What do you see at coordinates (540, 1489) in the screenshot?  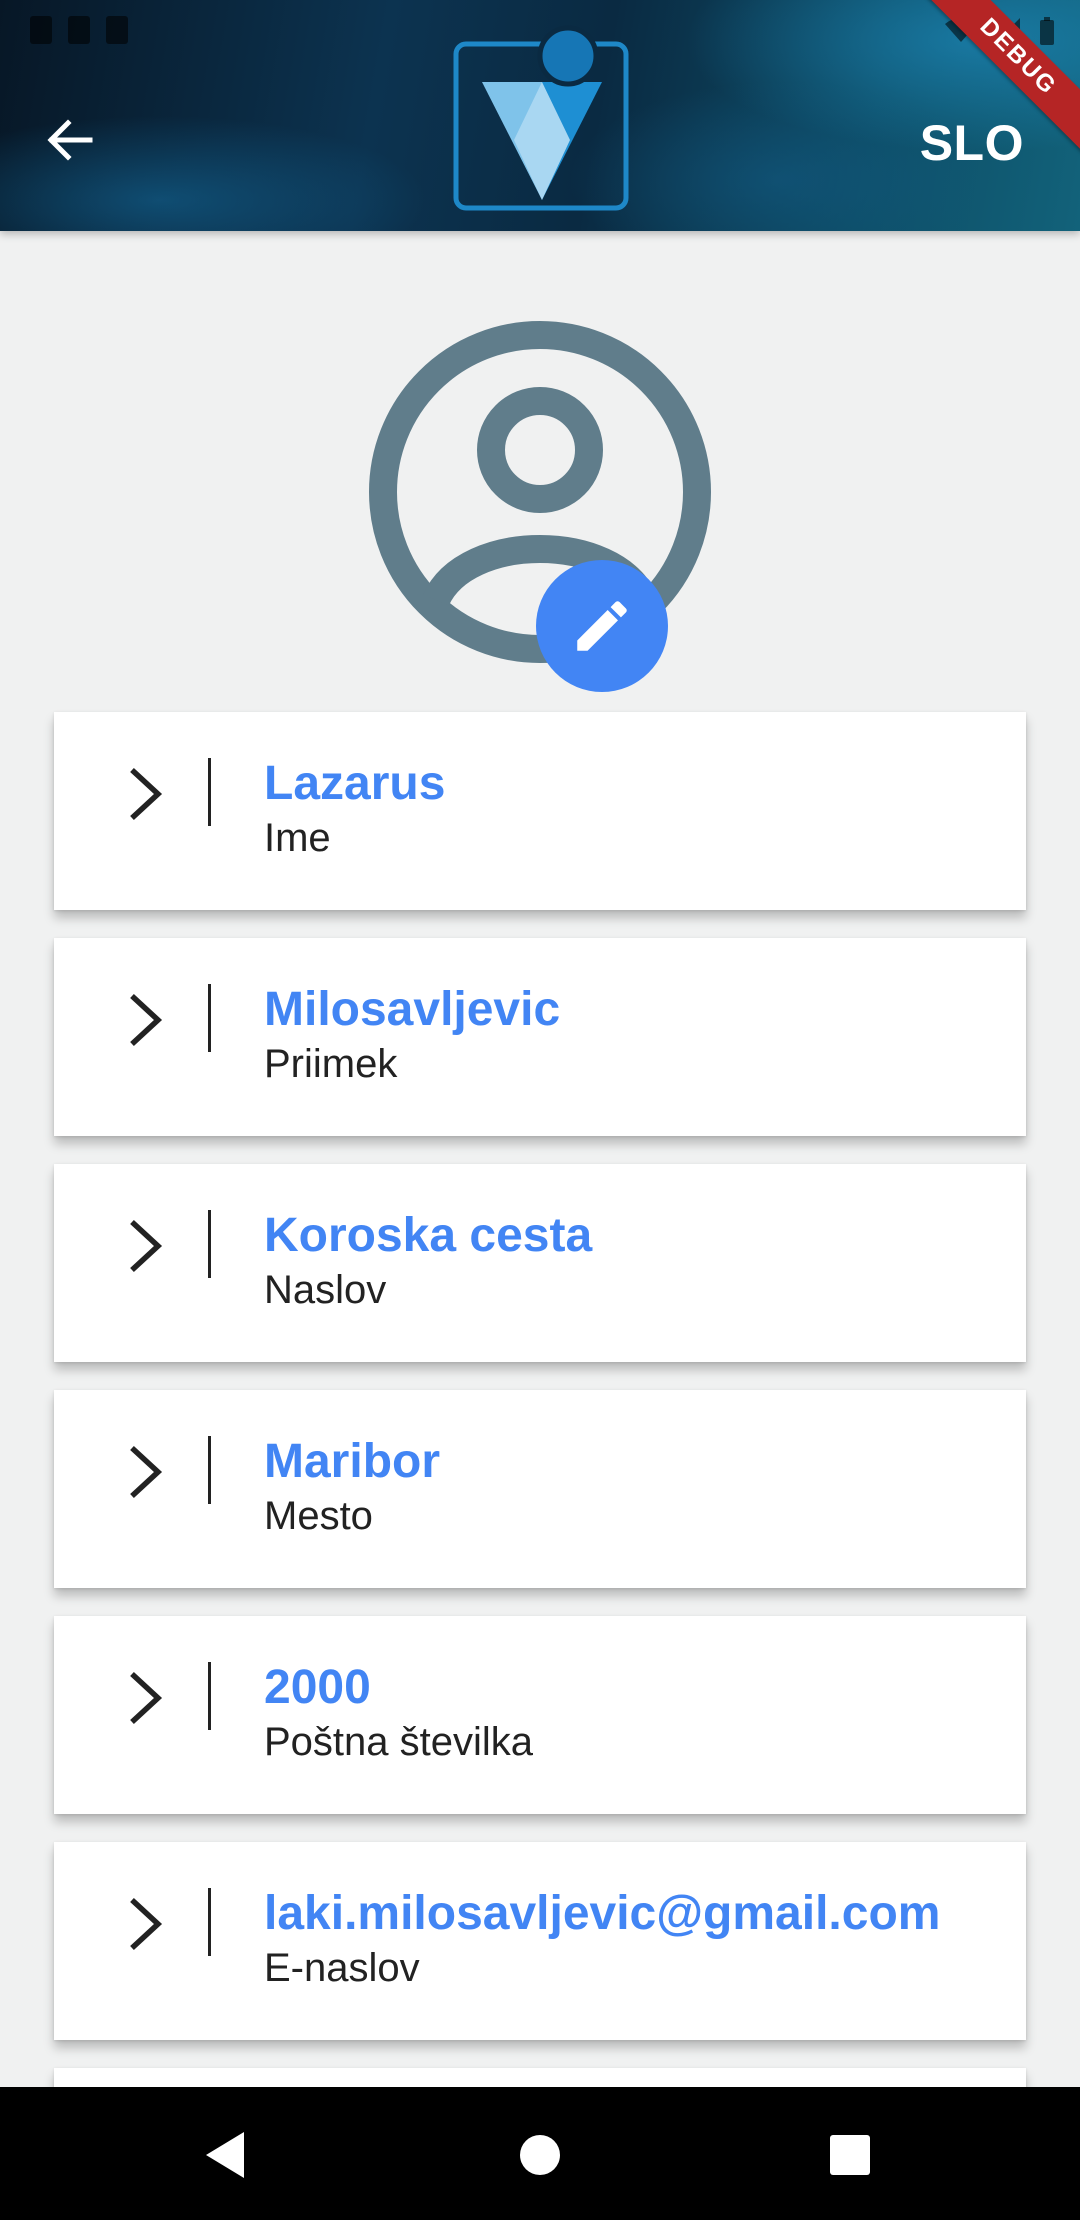 I see `profile-field-city: Maribor Mesto` at bounding box center [540, 1489].